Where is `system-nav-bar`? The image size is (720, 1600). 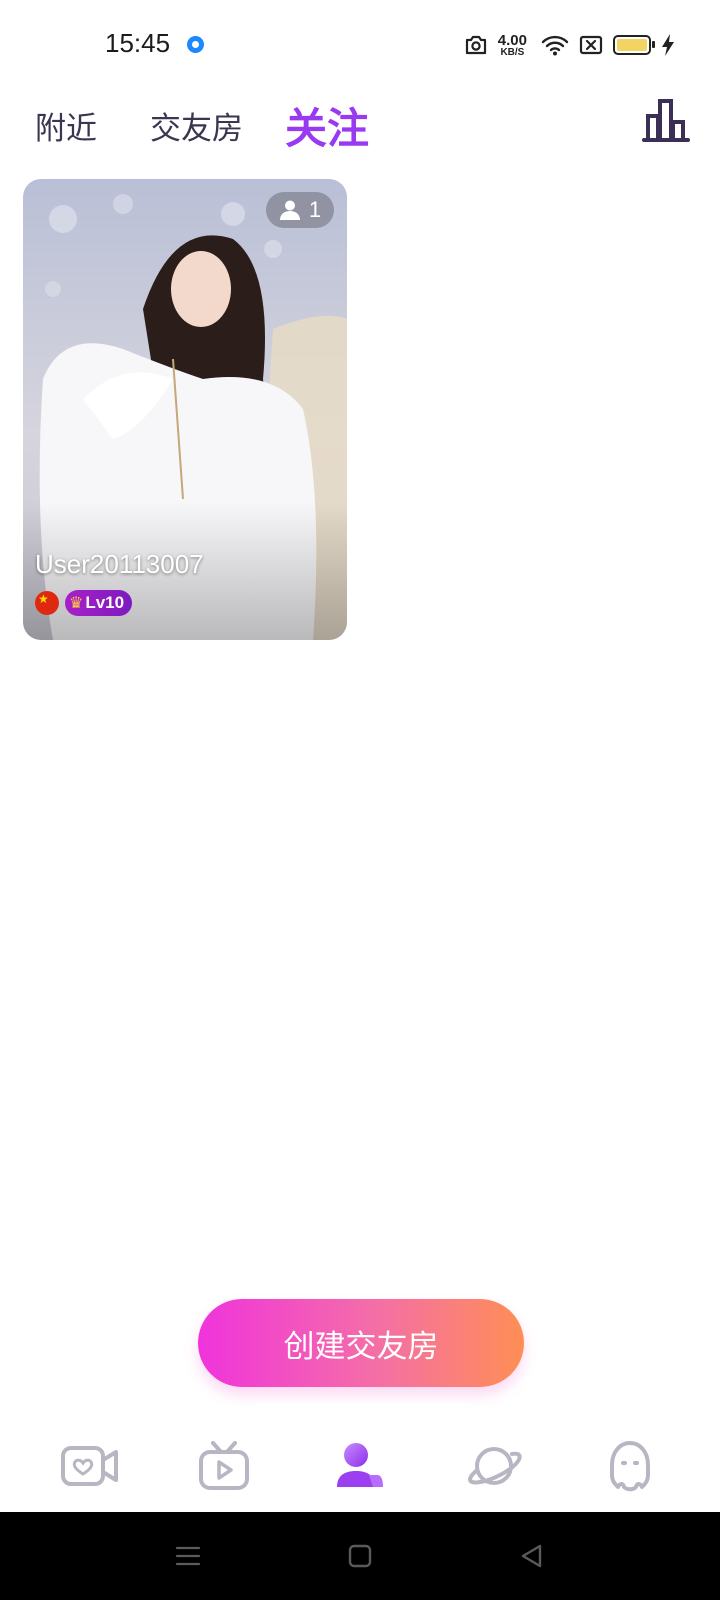
system-nav-bar is located at coordinates (360, 1556).